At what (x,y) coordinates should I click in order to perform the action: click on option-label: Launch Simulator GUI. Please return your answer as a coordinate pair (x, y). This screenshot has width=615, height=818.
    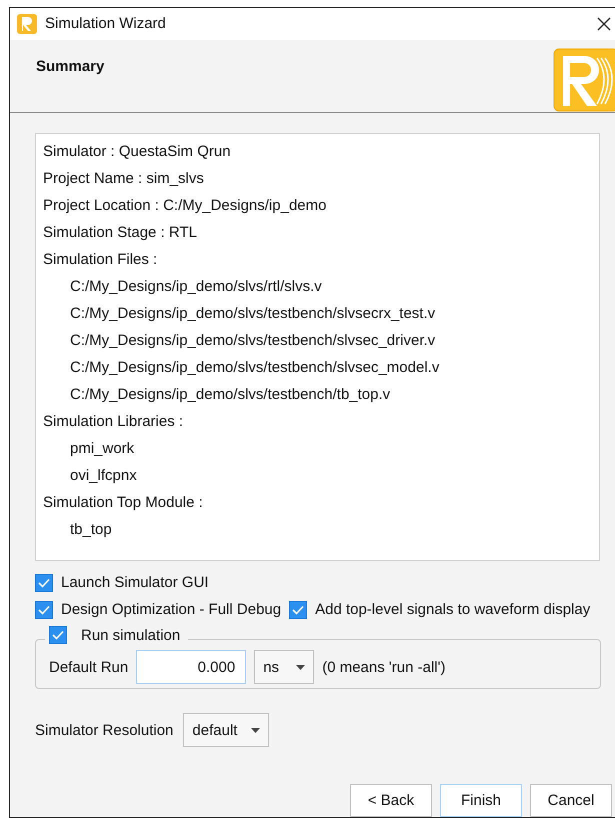
    Looking at the image, I should click on (135, 582).